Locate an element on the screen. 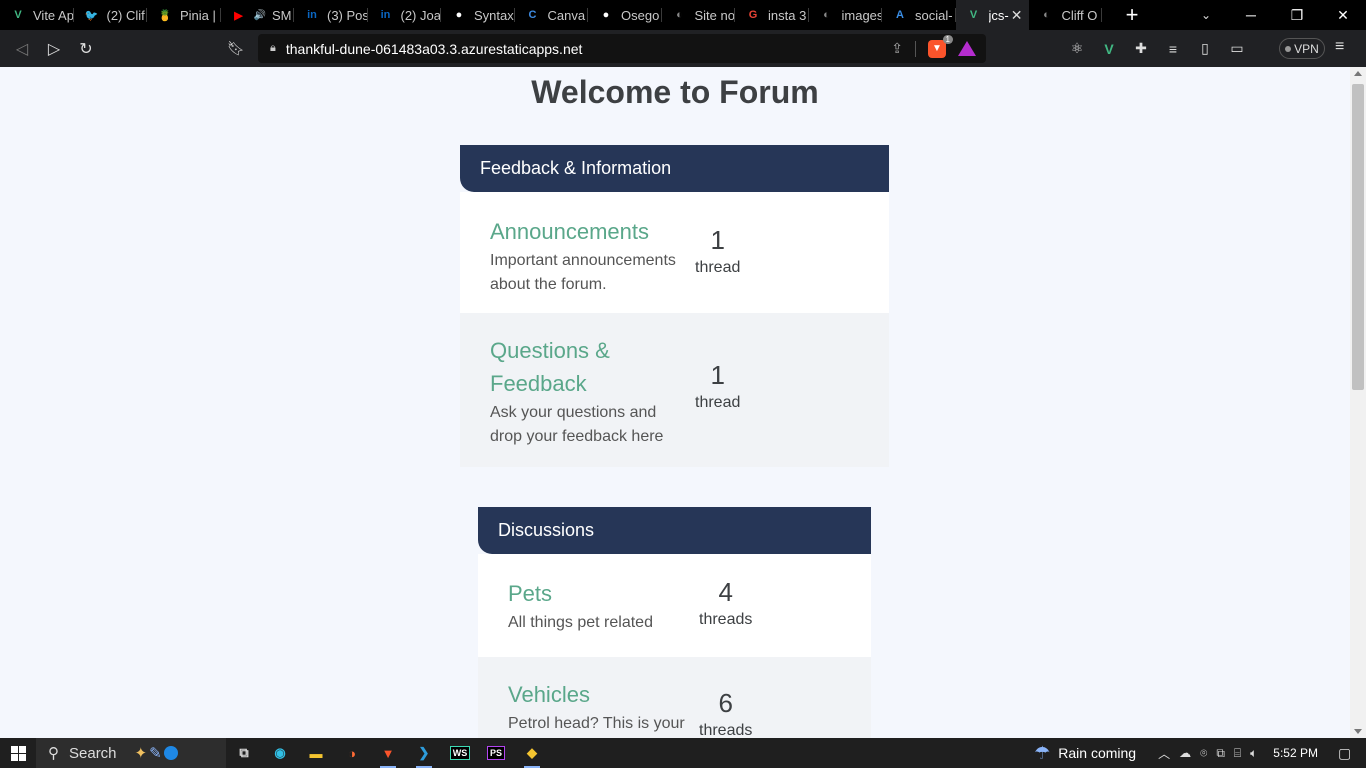 This screenshot has height=768, width=1366. onedrive-cloud-icon: ☁ is located at coordinates (1185, 753).